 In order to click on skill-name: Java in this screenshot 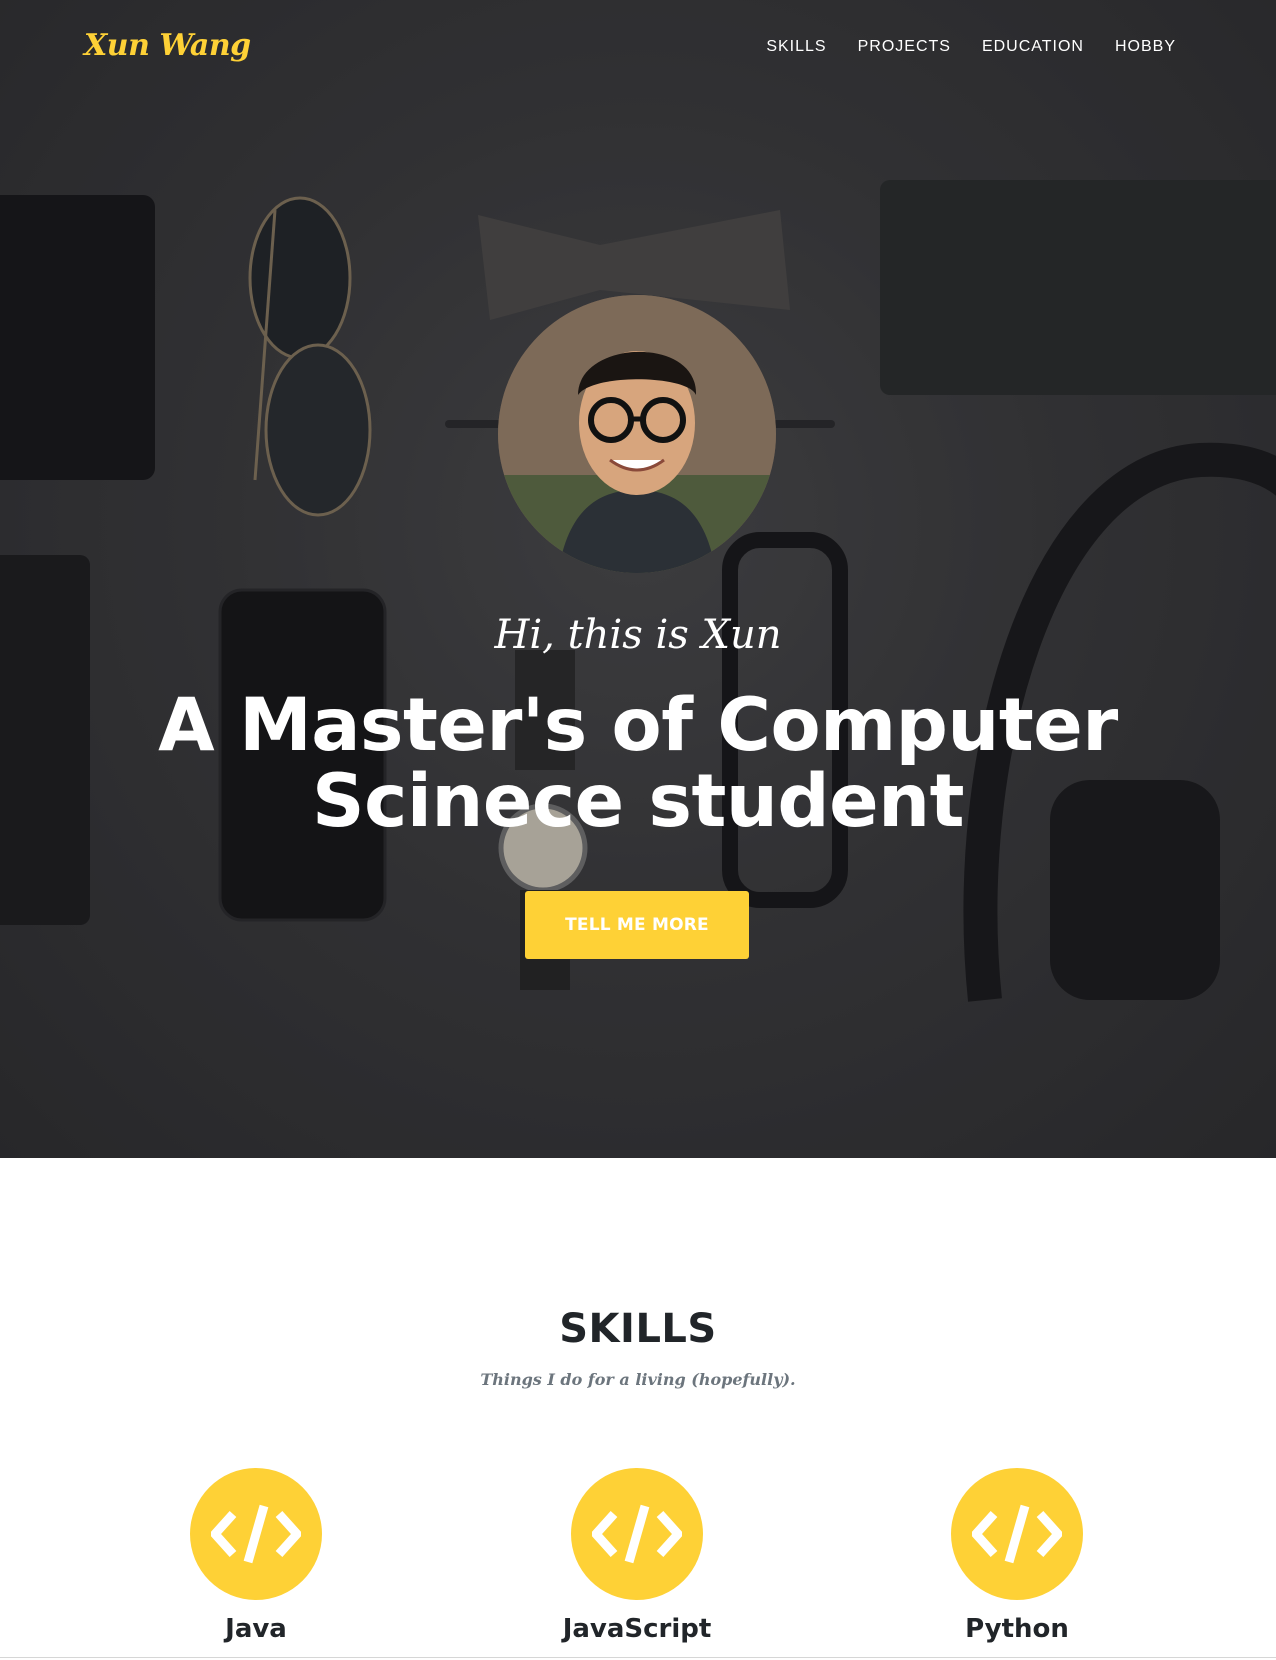, I will do `click(256, 1629)`.